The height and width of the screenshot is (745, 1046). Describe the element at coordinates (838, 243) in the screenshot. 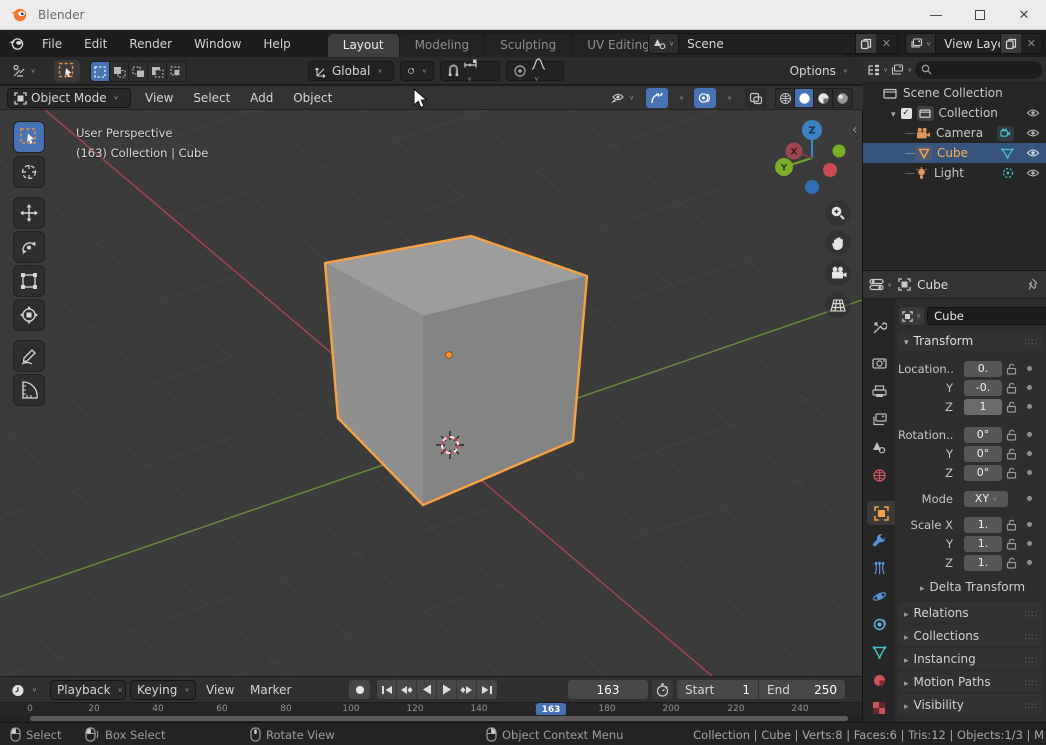

I see `pan-button` at that location.